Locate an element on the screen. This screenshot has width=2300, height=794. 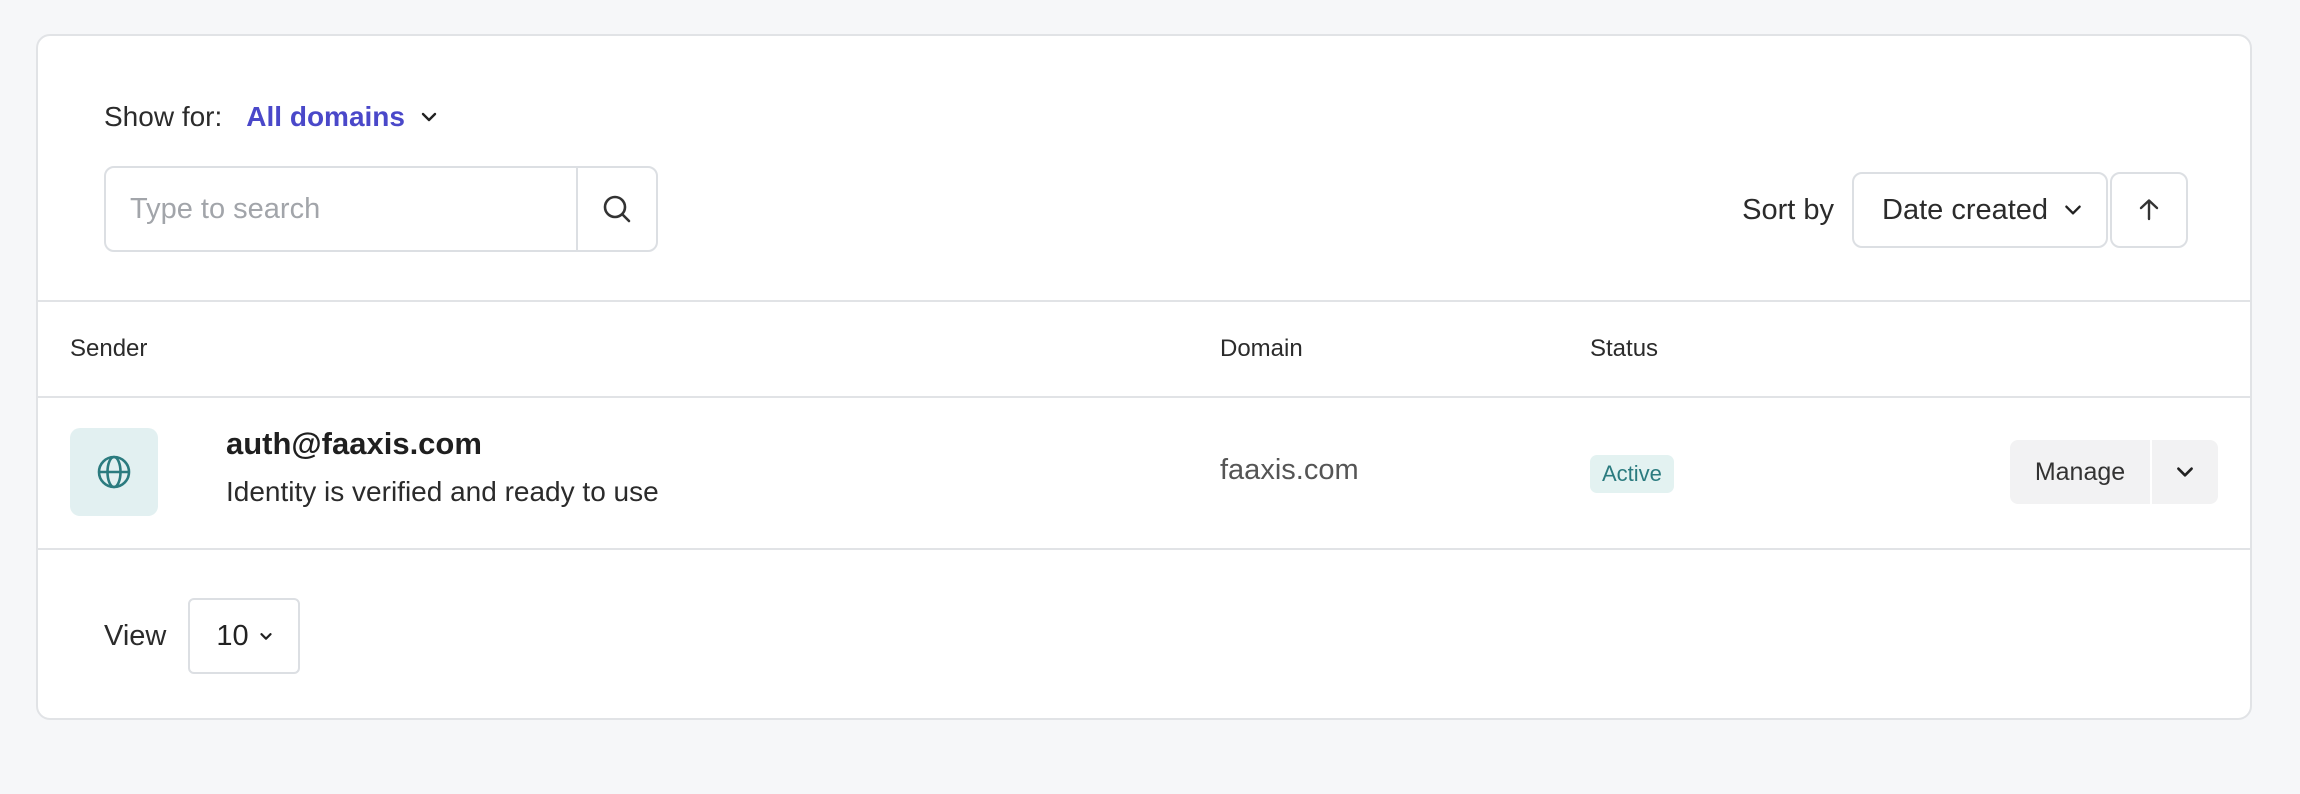
search-box is located at coordinates (381, 209).